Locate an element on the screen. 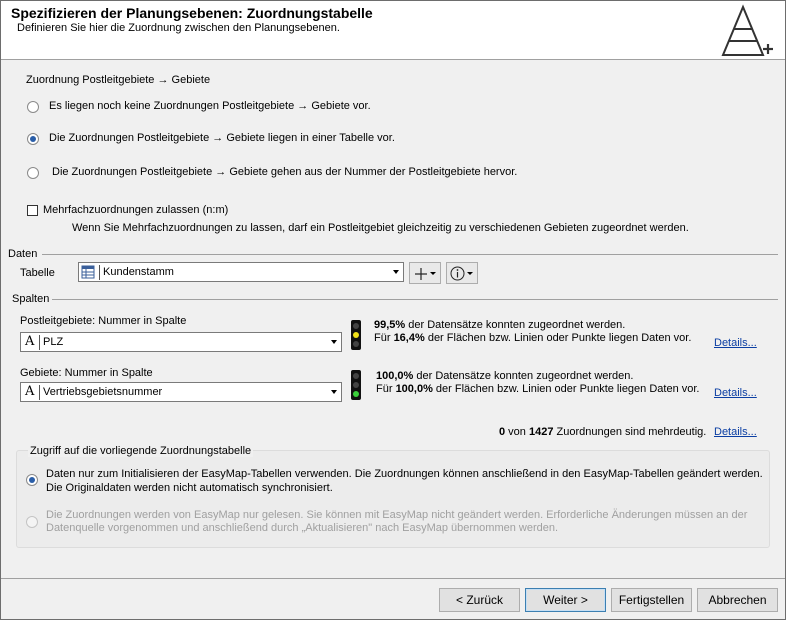  radio-init-only is located at coordinates (32, 480).